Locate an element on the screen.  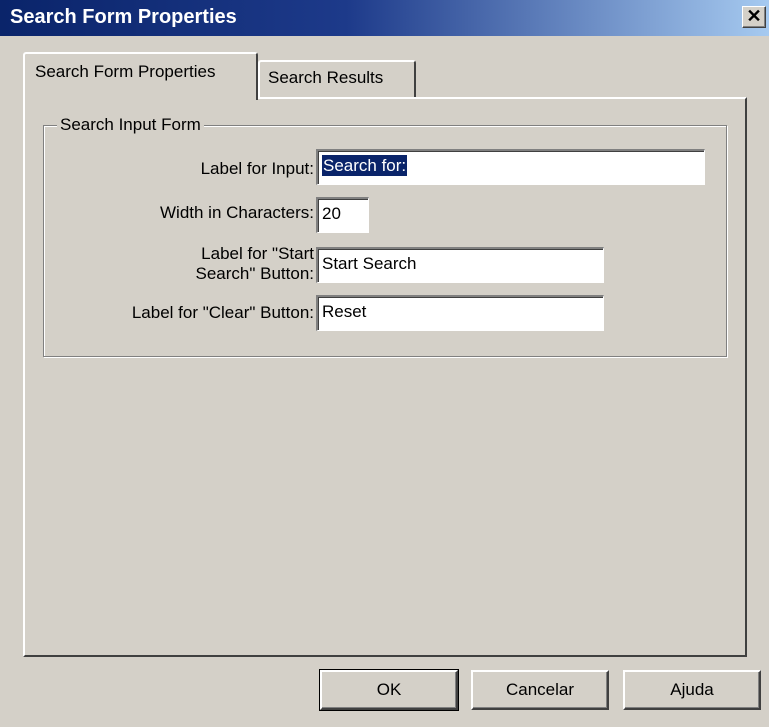
window-title: Search Form Properties is located at coordinates (123, 17).